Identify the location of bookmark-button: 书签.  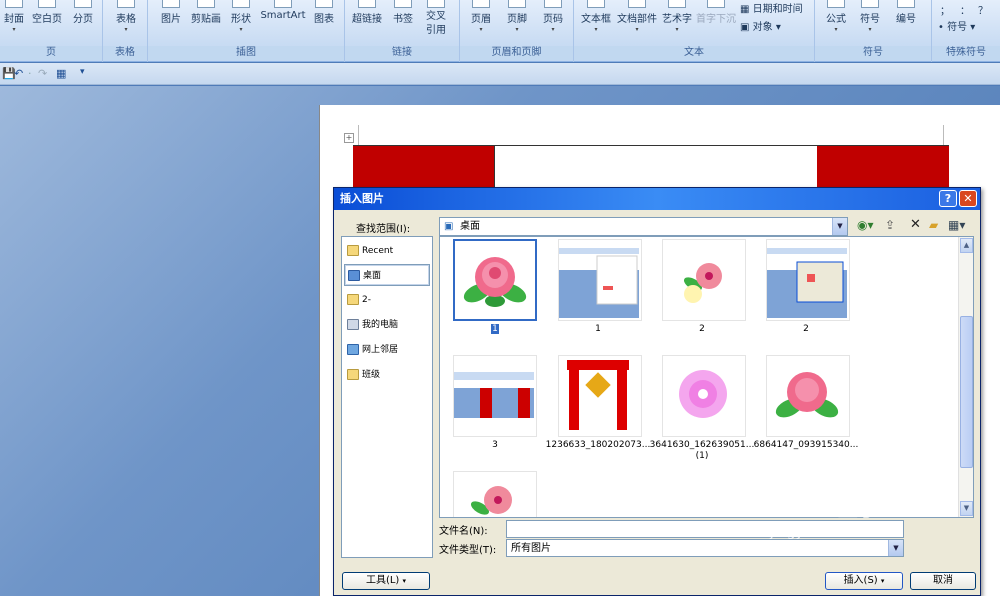
(403, 12).